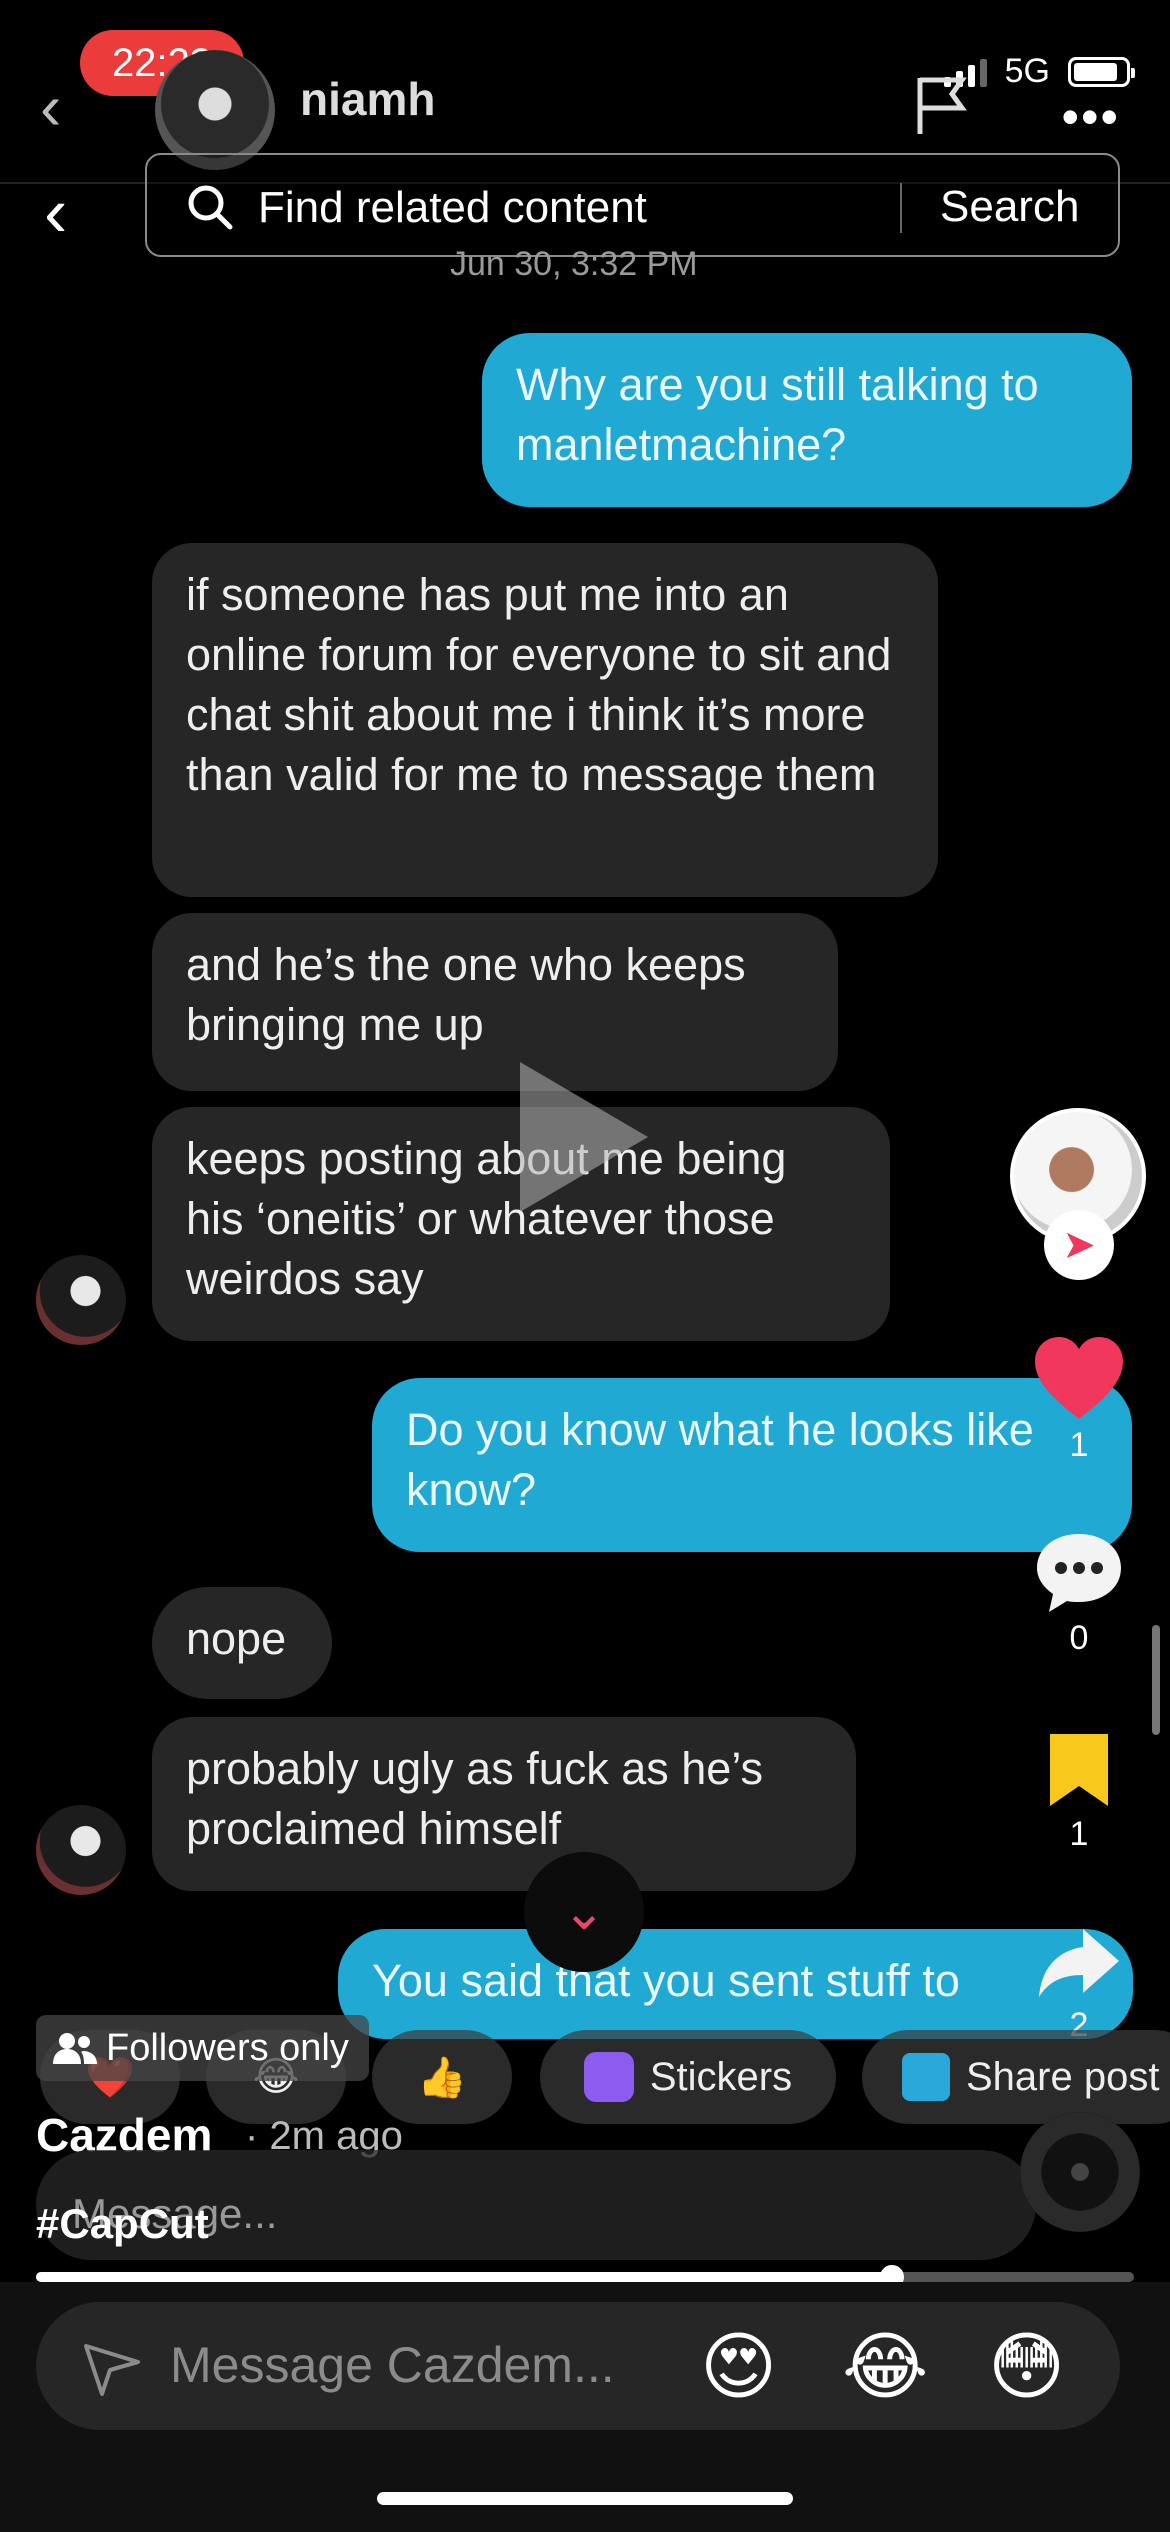  What do you see at coordinates (227, 2047) in the screenshot?
I see `followers-only-label: Followers only` at bounding box center [227, 2047].